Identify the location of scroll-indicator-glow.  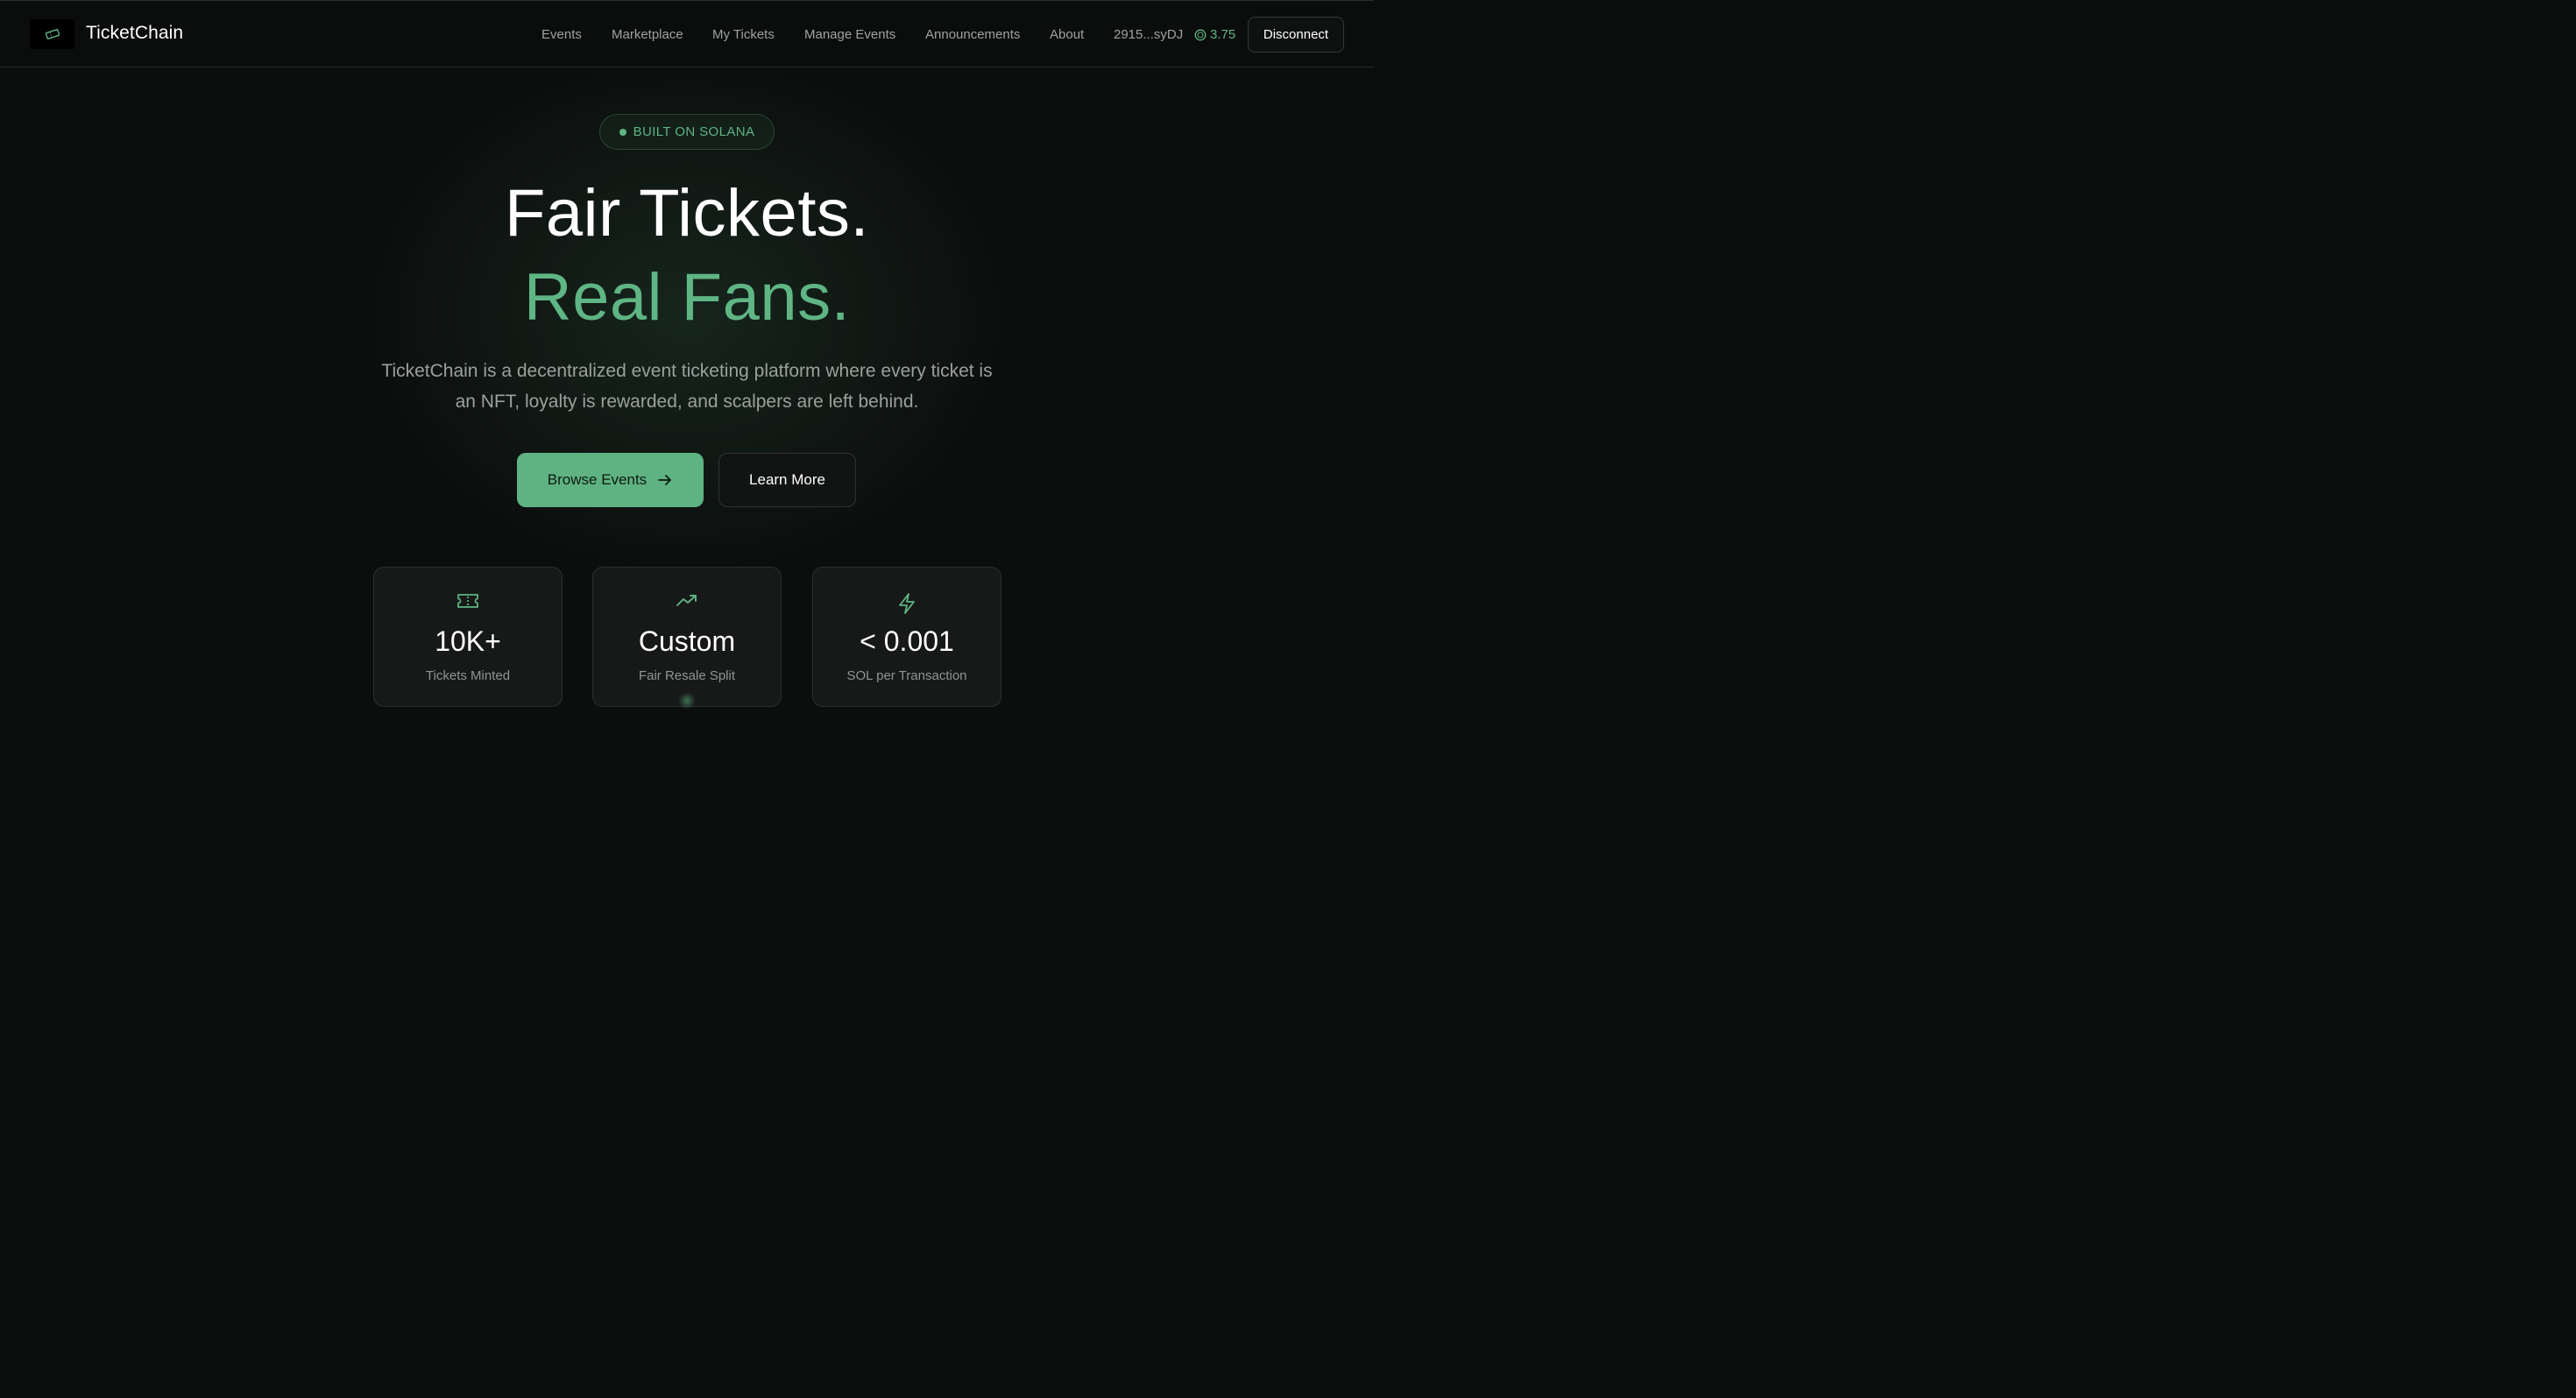
(687, 701).